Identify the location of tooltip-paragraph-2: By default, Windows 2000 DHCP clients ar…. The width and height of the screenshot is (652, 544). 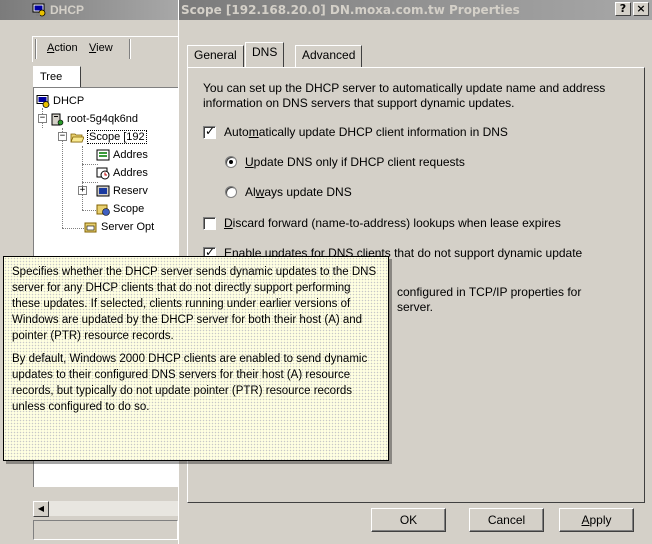
(190, 383).